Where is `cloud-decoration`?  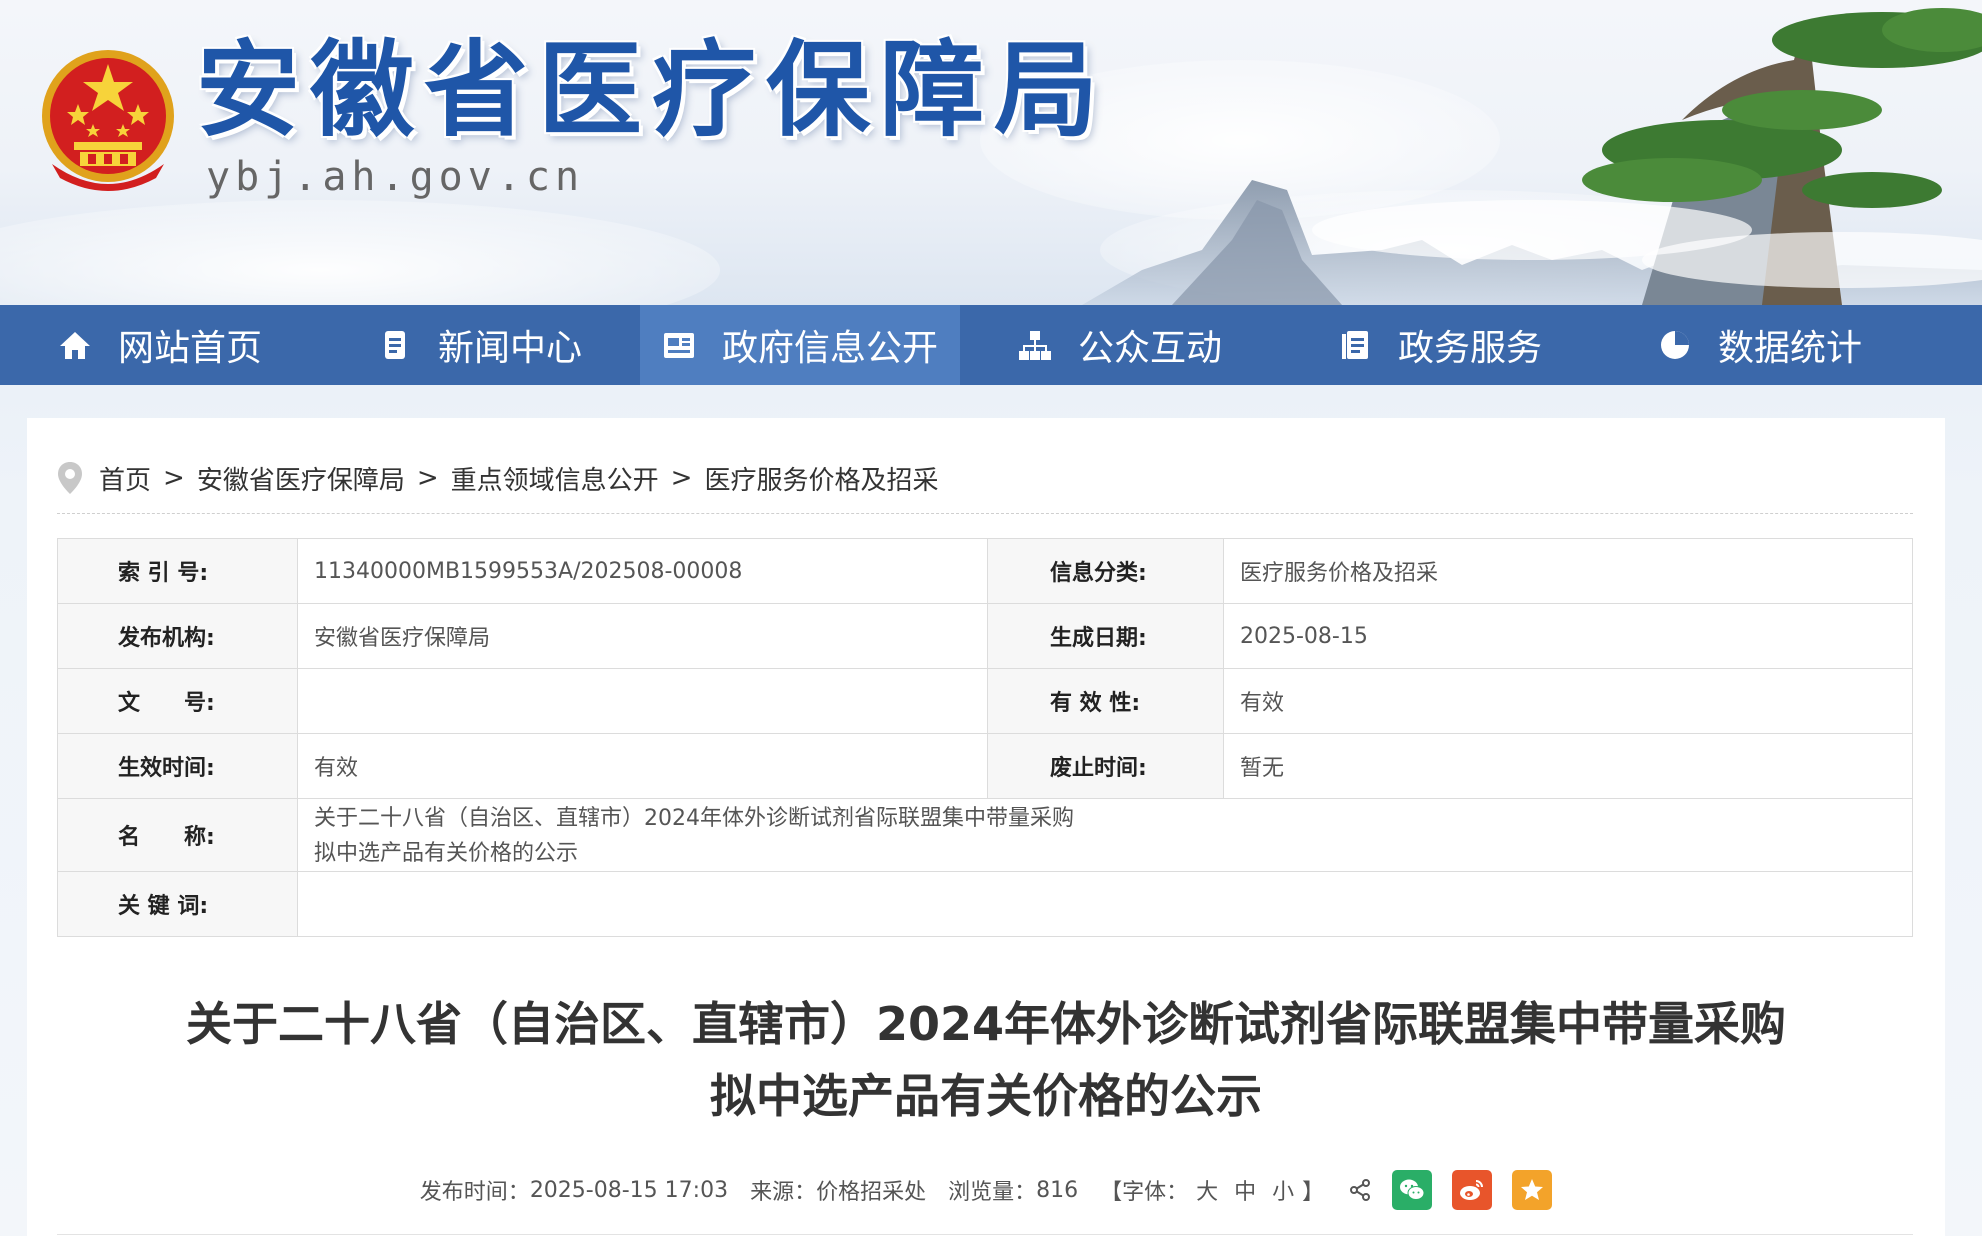
cloud-decoration is located at coordinates (360, 252).